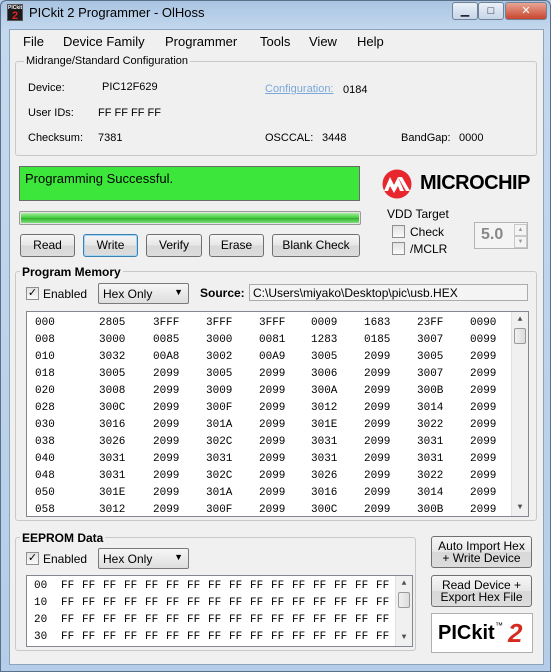 The image size is (551, 672). I want to click on eeprom-view-select: Hex Only ▼, so click(143, 558).